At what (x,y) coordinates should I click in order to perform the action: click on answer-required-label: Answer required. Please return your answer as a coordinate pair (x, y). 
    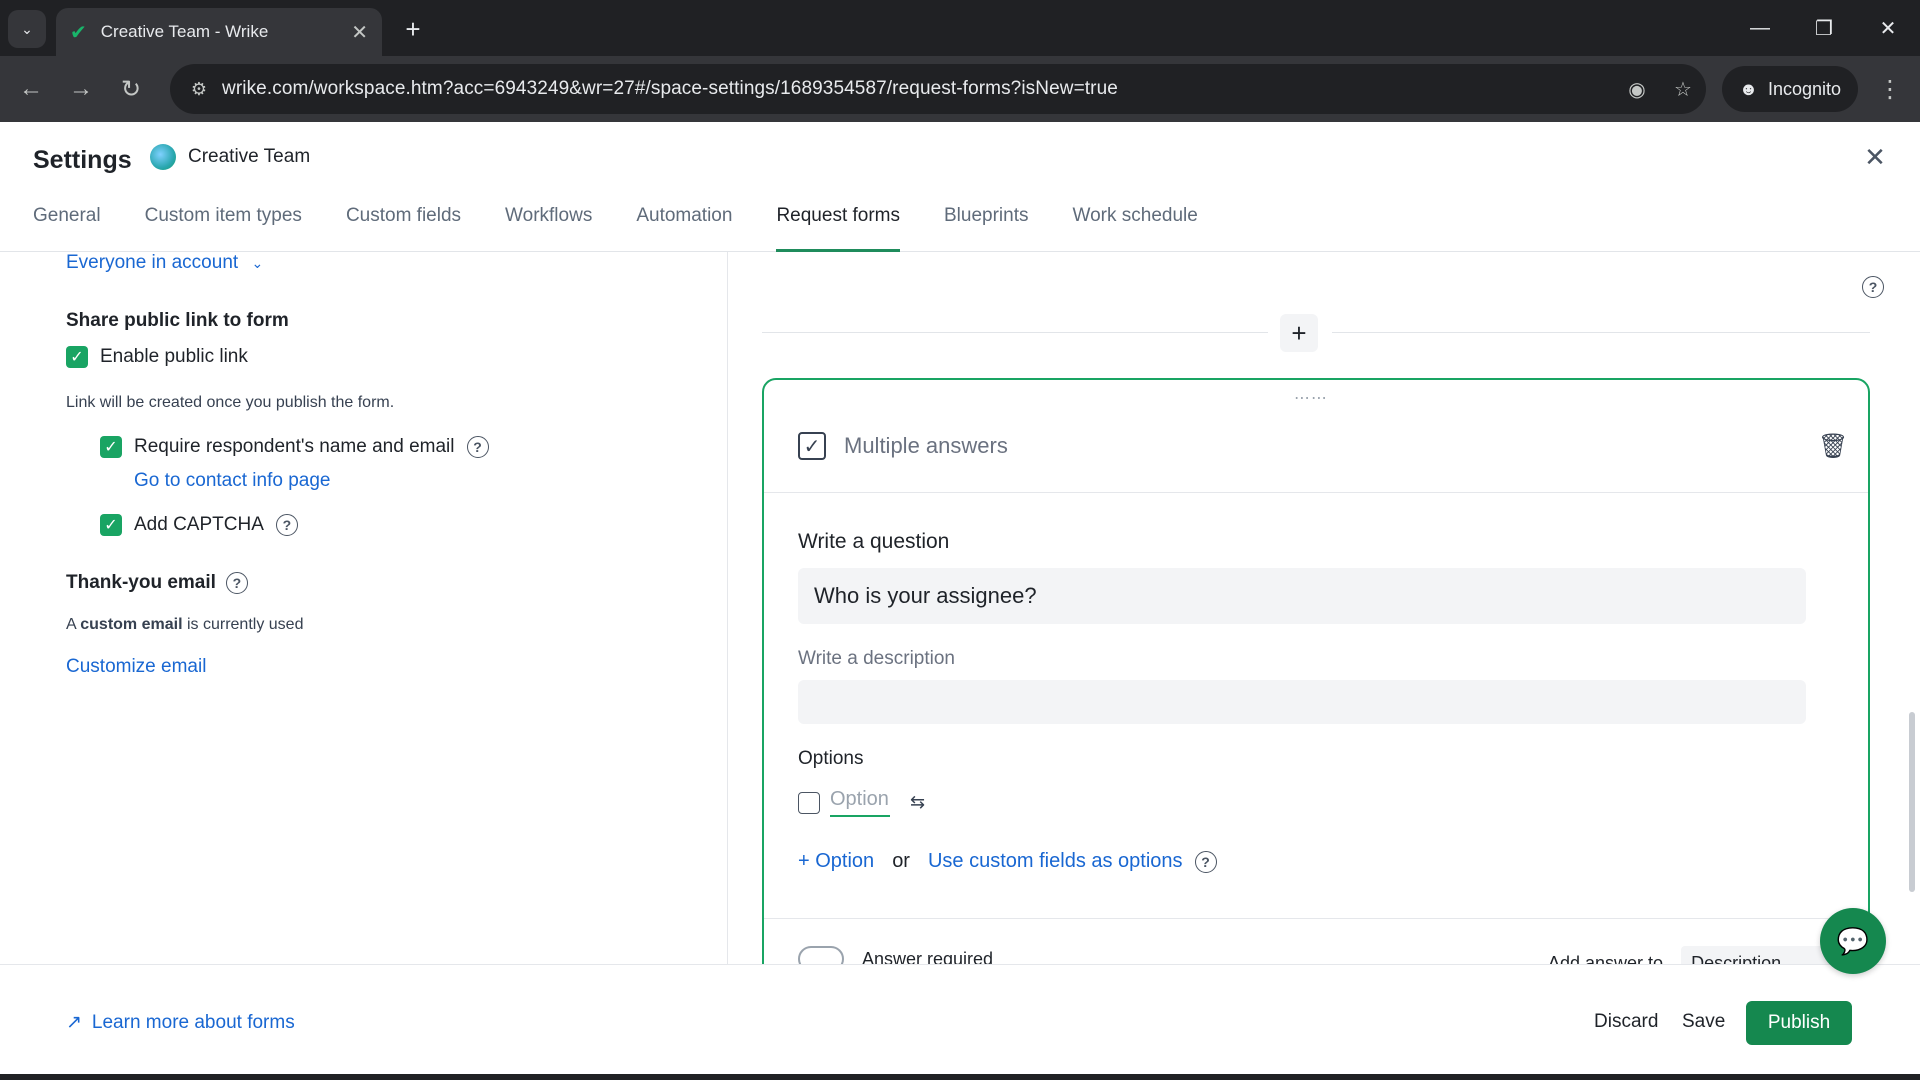
    Looking at the image, I should click on (928, 956).